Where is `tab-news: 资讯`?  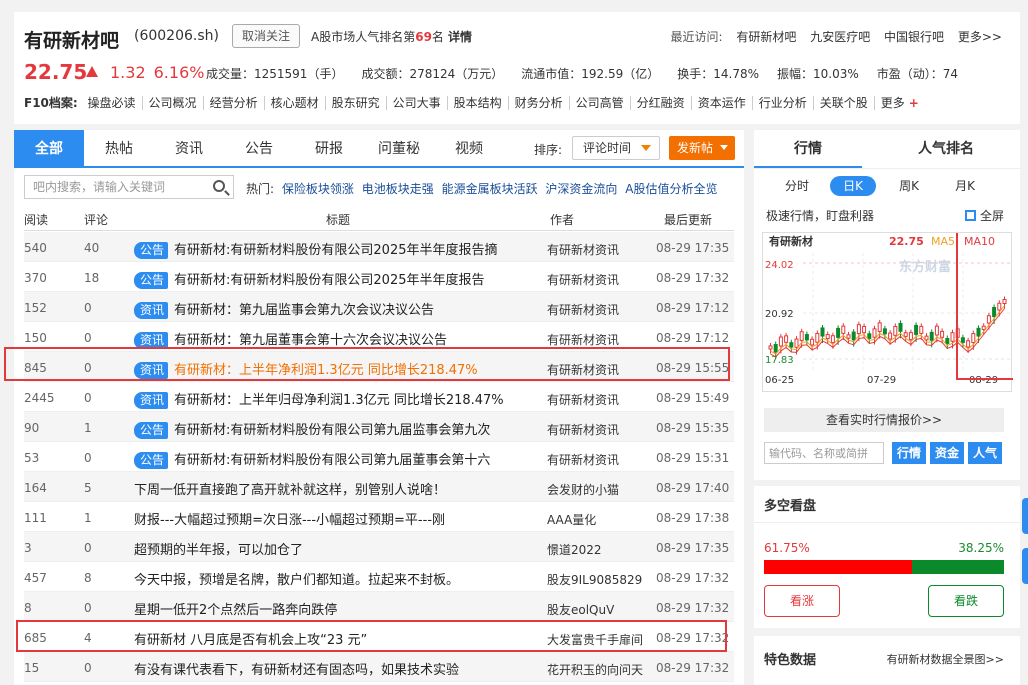 tab-news: 资讯 is located at coordinates (189, 149).